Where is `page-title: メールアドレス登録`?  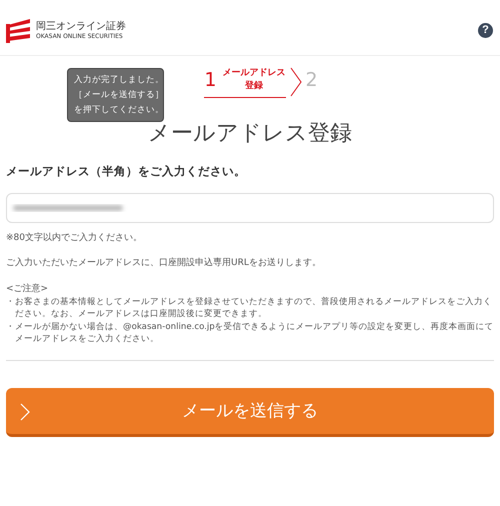 page-title: メールアドレス登録 is located at coordinates (250, 134).